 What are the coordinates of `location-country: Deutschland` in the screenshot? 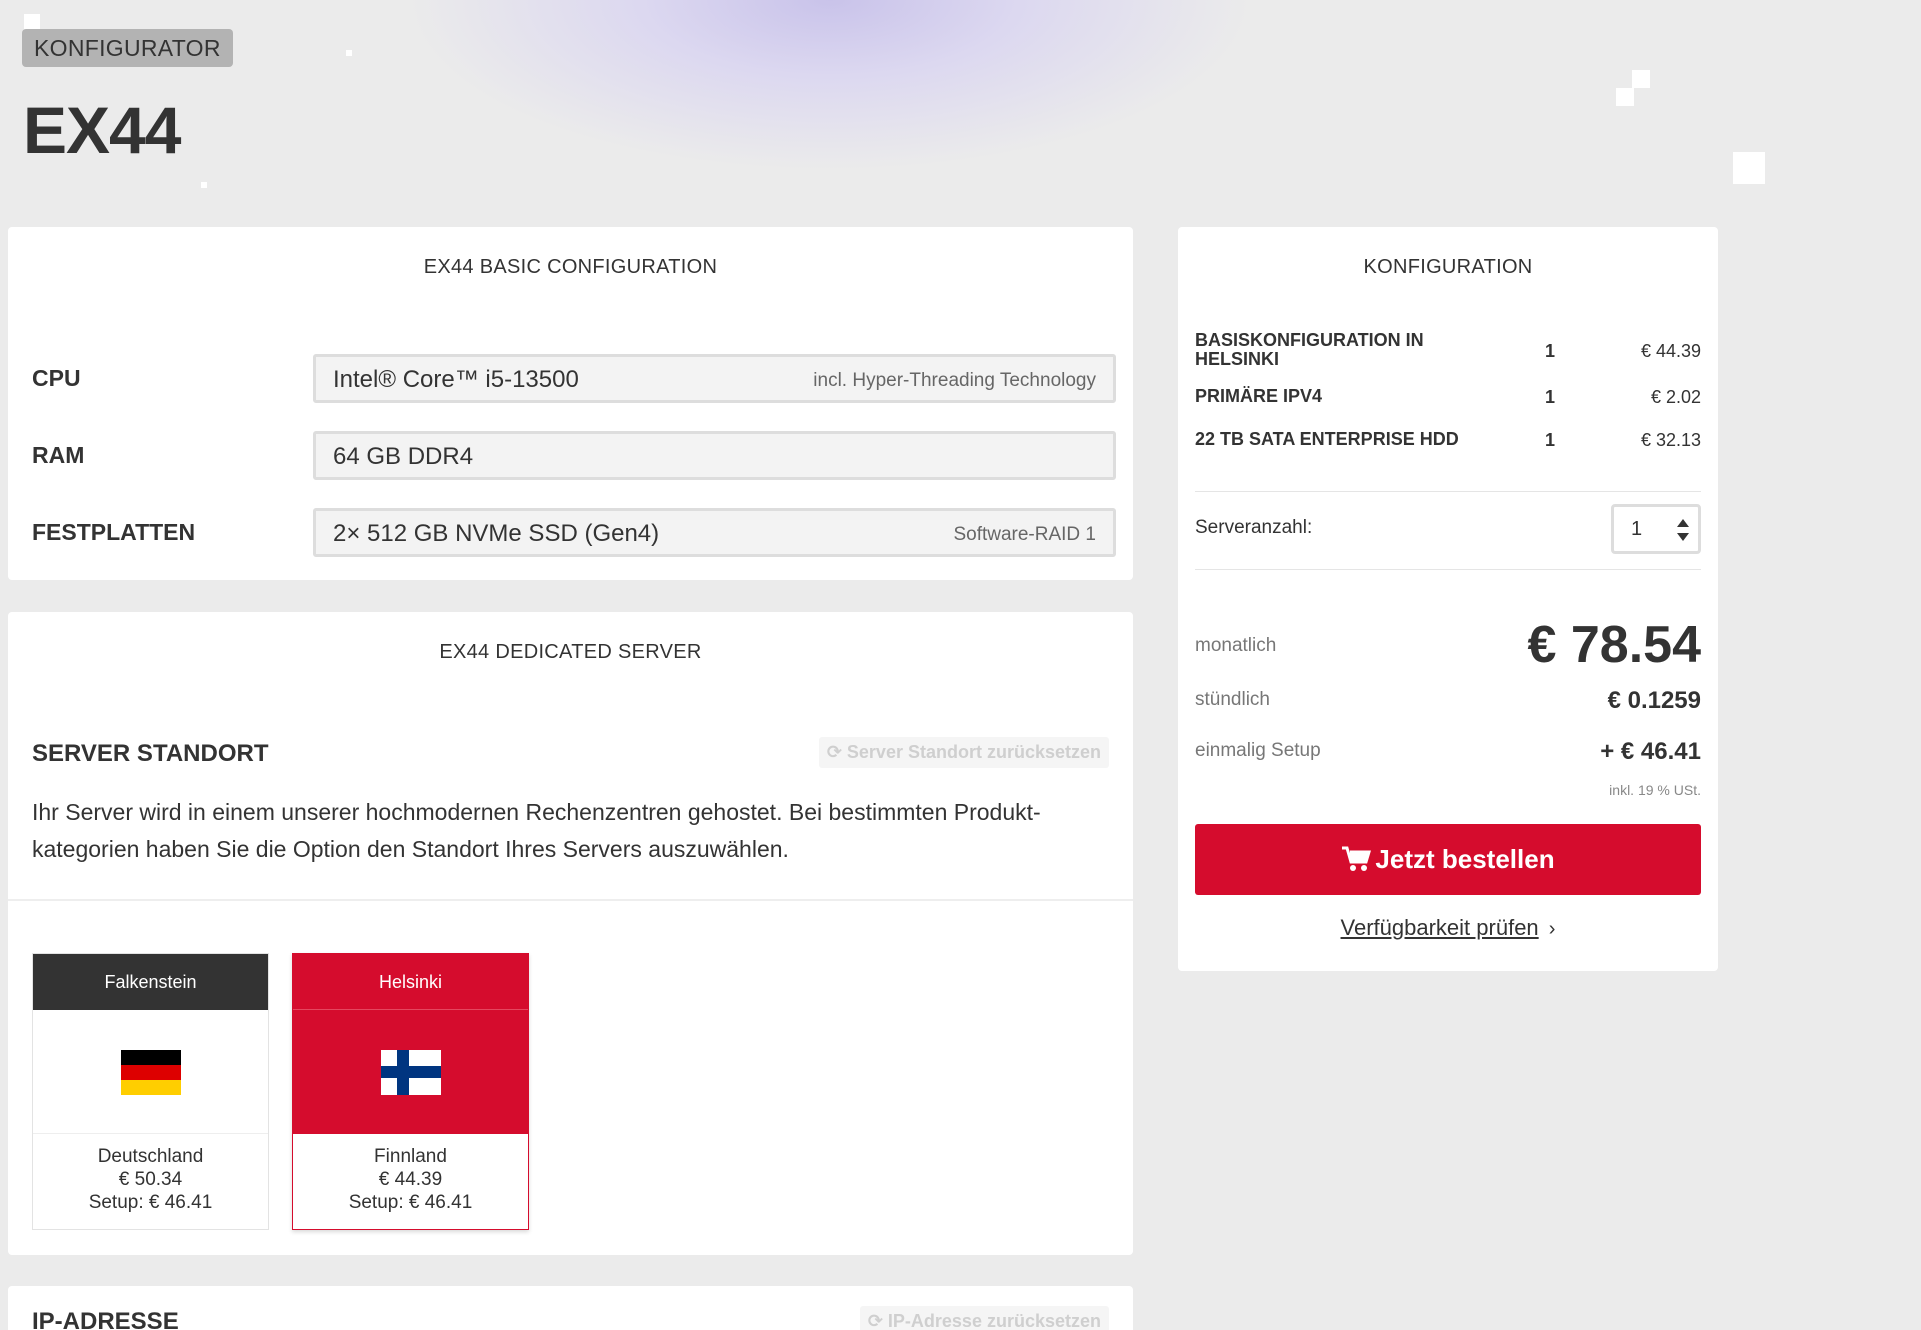 It's located at (150, 1156).